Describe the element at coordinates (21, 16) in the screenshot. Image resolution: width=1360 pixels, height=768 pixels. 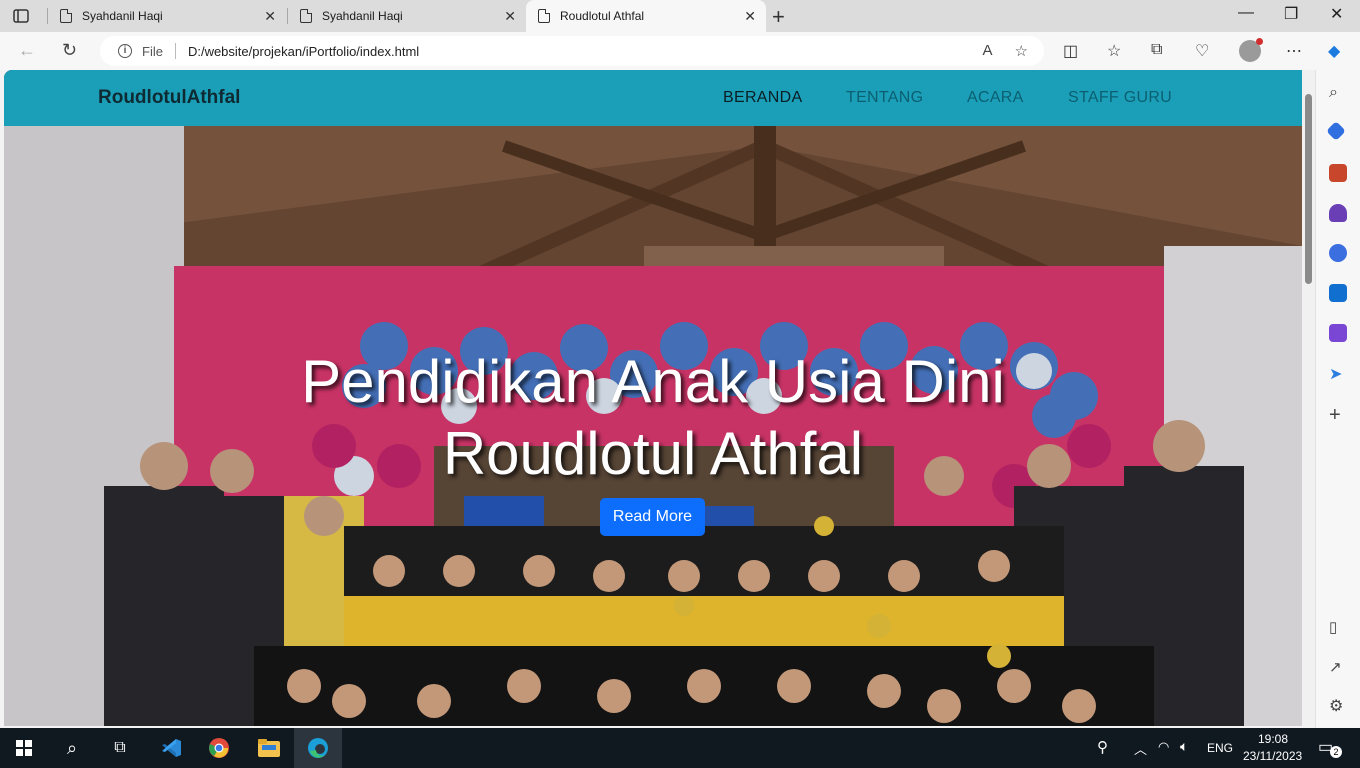
I see `tab-actions-icon` at that location.